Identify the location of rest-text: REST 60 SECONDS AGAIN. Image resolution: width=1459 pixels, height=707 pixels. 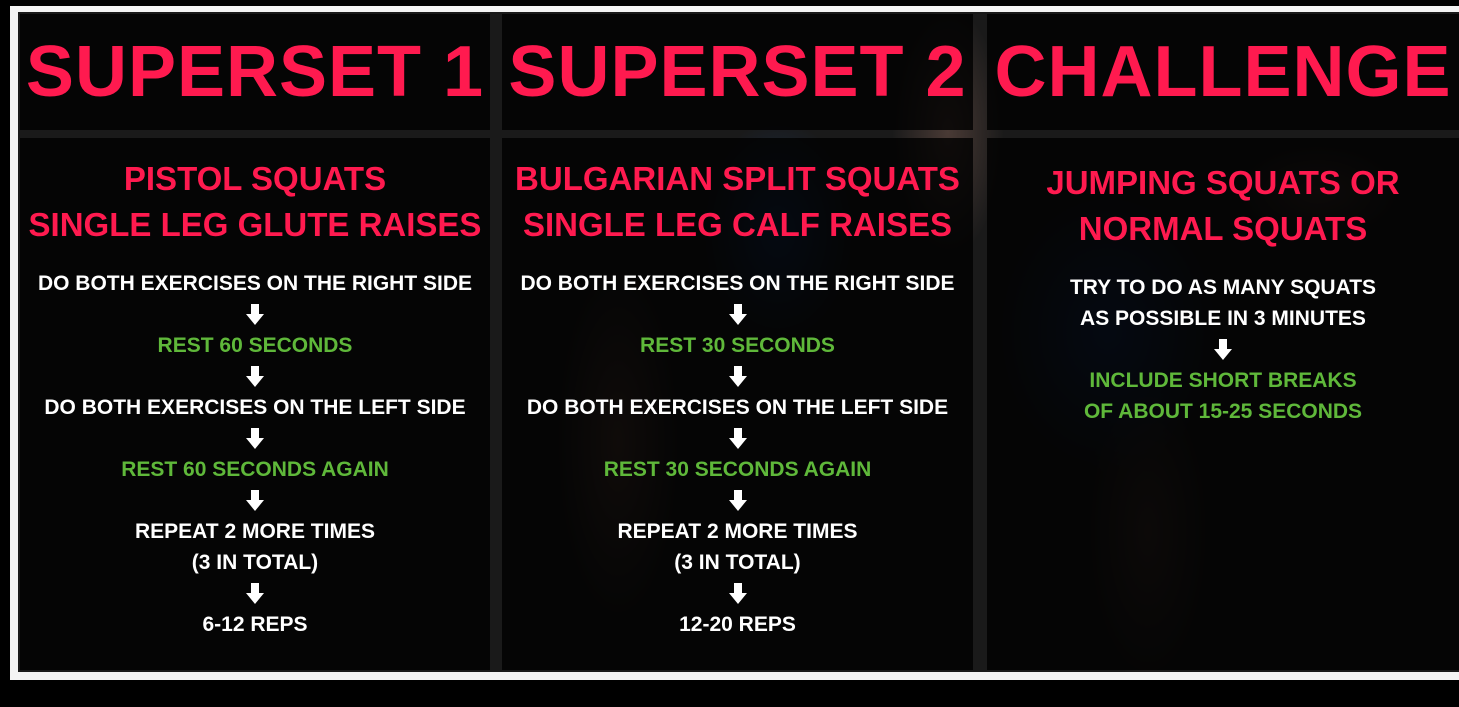
(255, 469).